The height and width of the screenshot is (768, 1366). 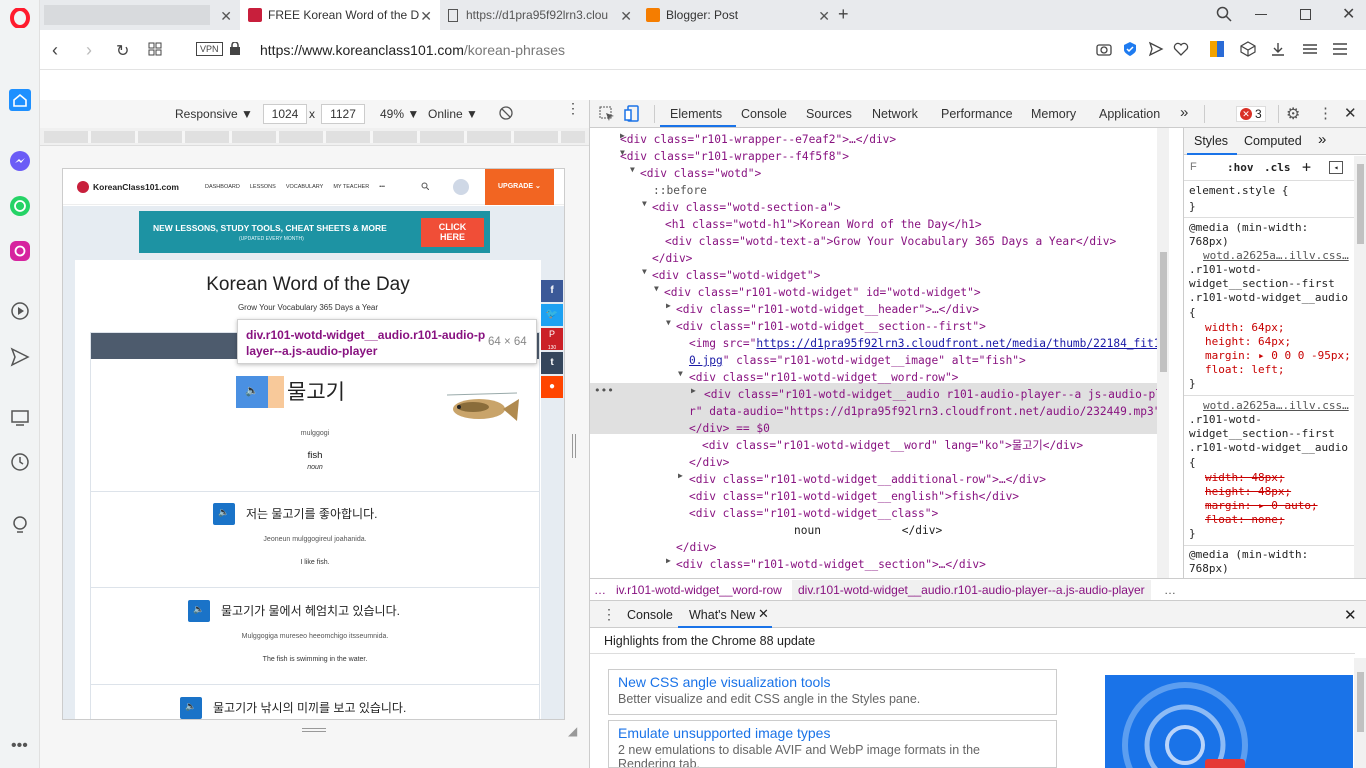 I want to click on send-icon, so click(x=20, y=357).